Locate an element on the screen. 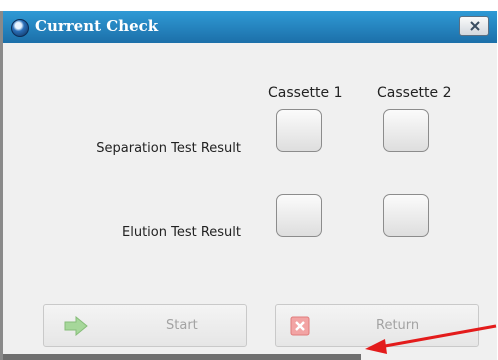 This screenshot has width=498, height=360. close-icon is located at coordinates (475, 26).